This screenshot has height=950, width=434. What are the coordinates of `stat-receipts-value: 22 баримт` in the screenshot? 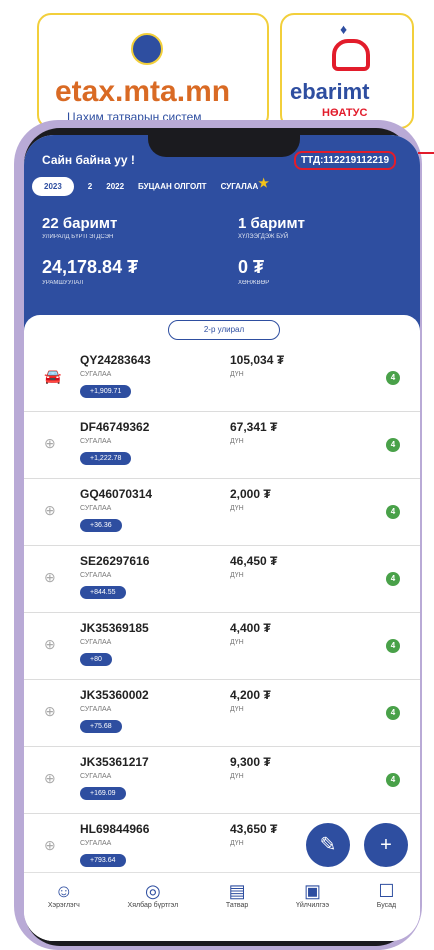 It's located at (80, 223).